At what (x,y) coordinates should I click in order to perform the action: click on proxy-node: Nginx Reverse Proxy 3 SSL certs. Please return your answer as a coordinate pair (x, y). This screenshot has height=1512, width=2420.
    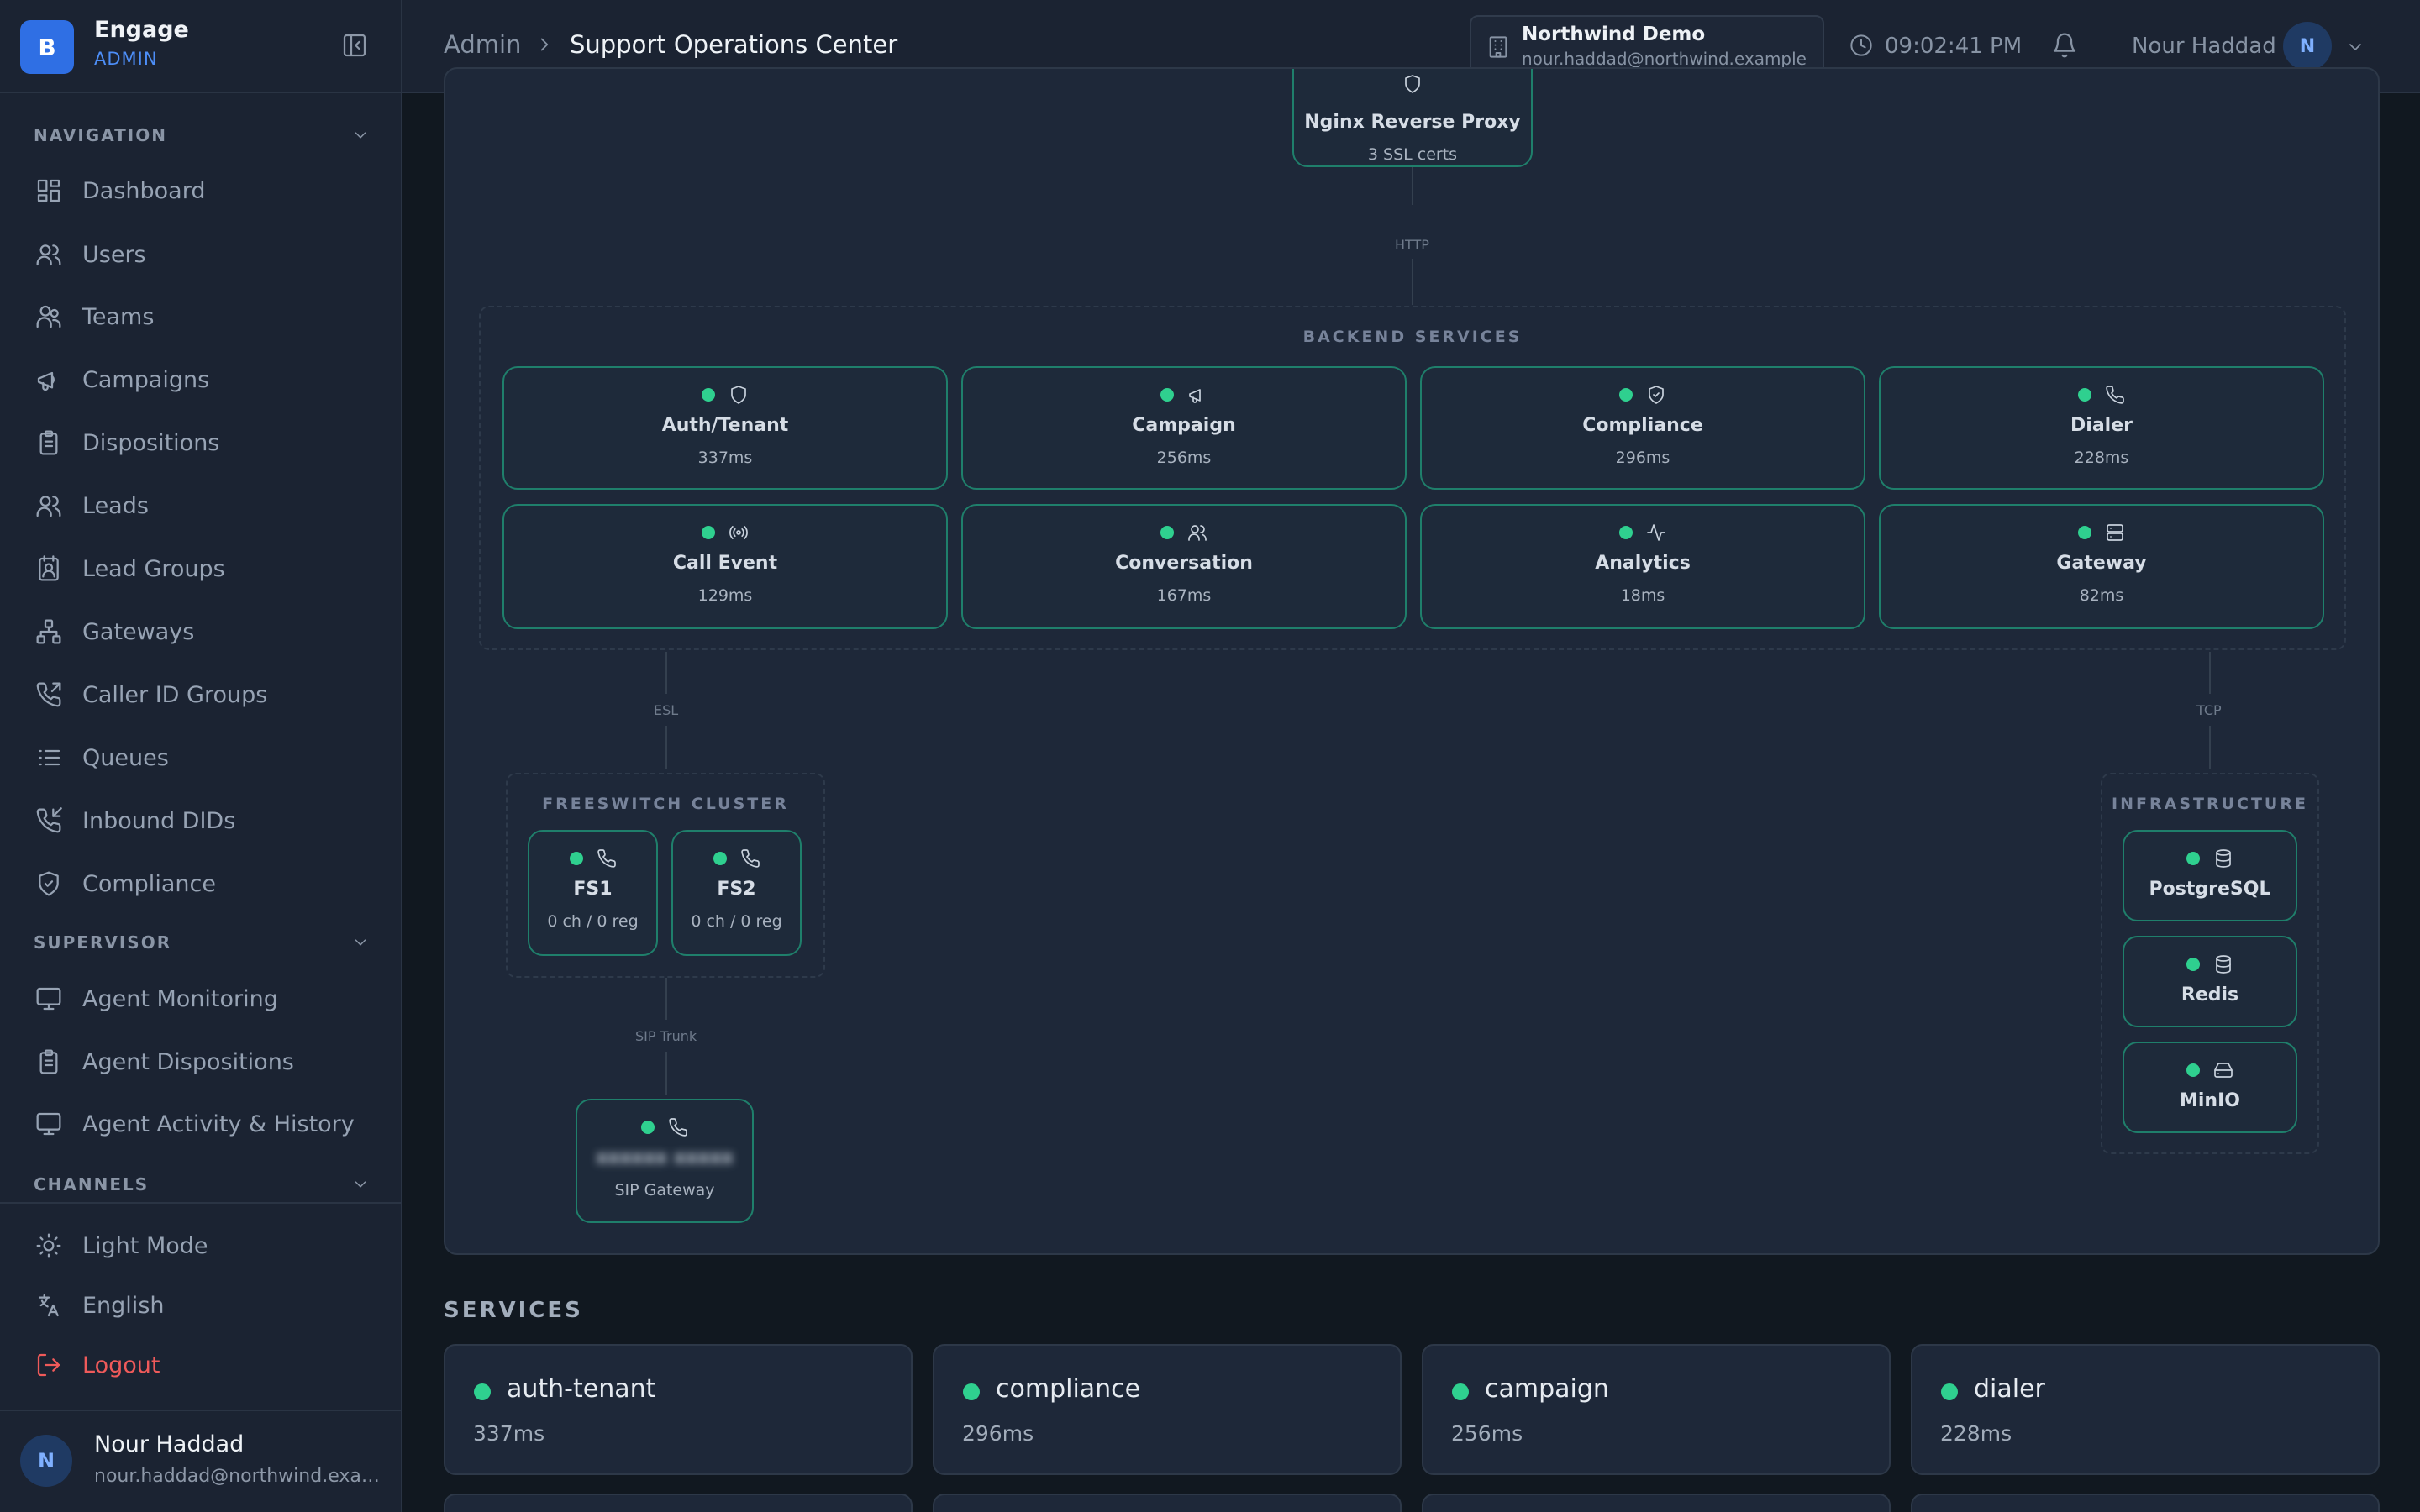
    Looking at the image, I should click on (1412, 118).